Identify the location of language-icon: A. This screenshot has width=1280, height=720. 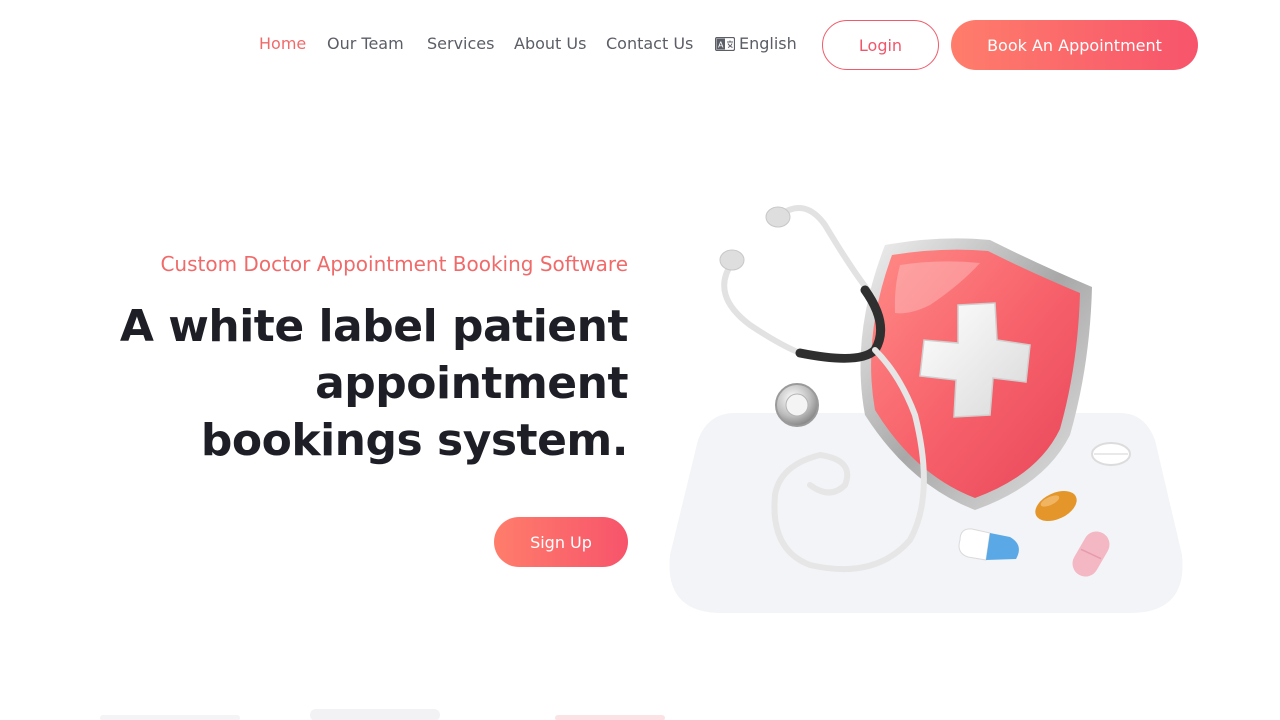
(725, 44).